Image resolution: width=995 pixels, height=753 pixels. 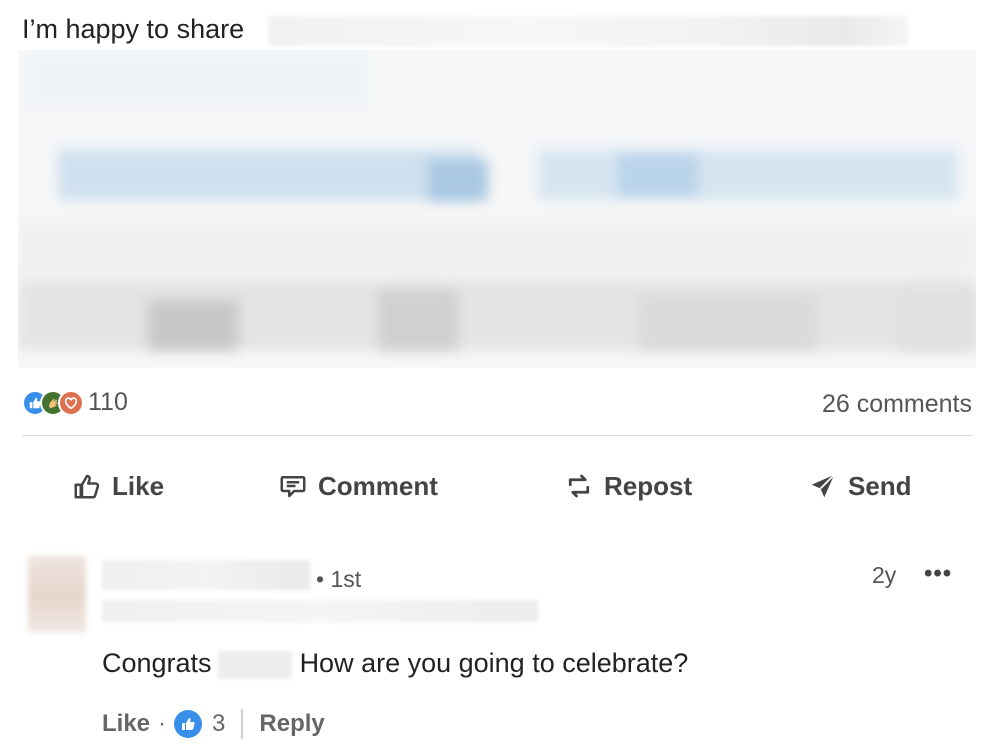 What do you see at coordinates (133, 29) in the screenshot?
I see `post-text: I’m happy to share` at bounding box center [133, 29].